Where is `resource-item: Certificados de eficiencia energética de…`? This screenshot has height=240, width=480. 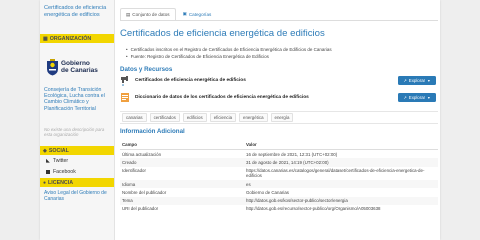 resource-item: Certificados de eficiencia energética de… is located at coordinates (279, 80).